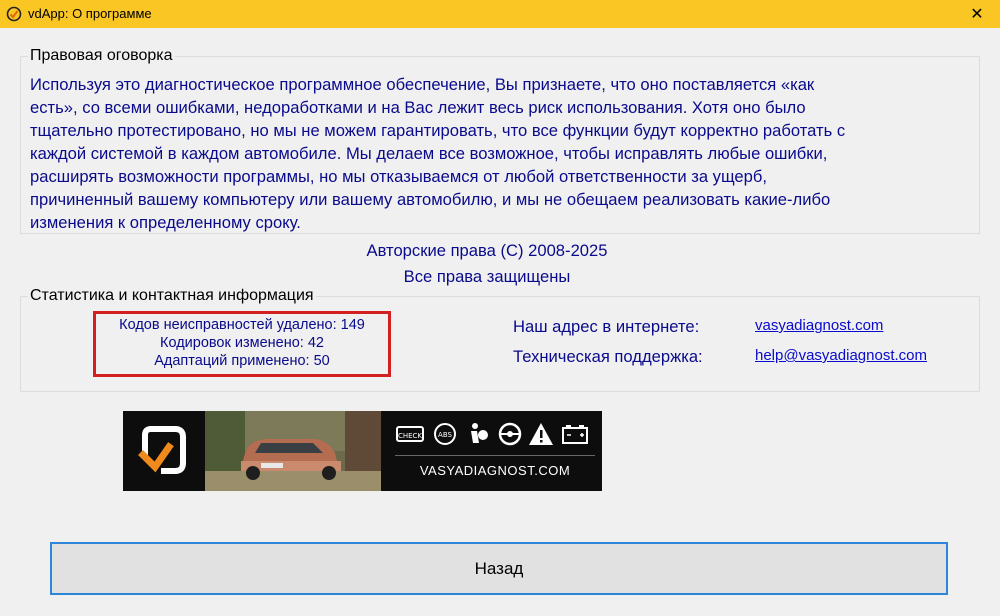 This screenshot has width=1000, height=616. I want to click on website-label: Наш адрес в интернете:, so click(606, 326).